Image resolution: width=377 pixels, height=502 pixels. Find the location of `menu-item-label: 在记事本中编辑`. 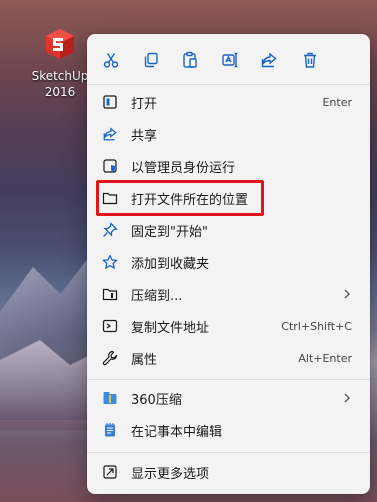

menu-item-label: 在记事本中编辑 is located at coordinates (177, 432).